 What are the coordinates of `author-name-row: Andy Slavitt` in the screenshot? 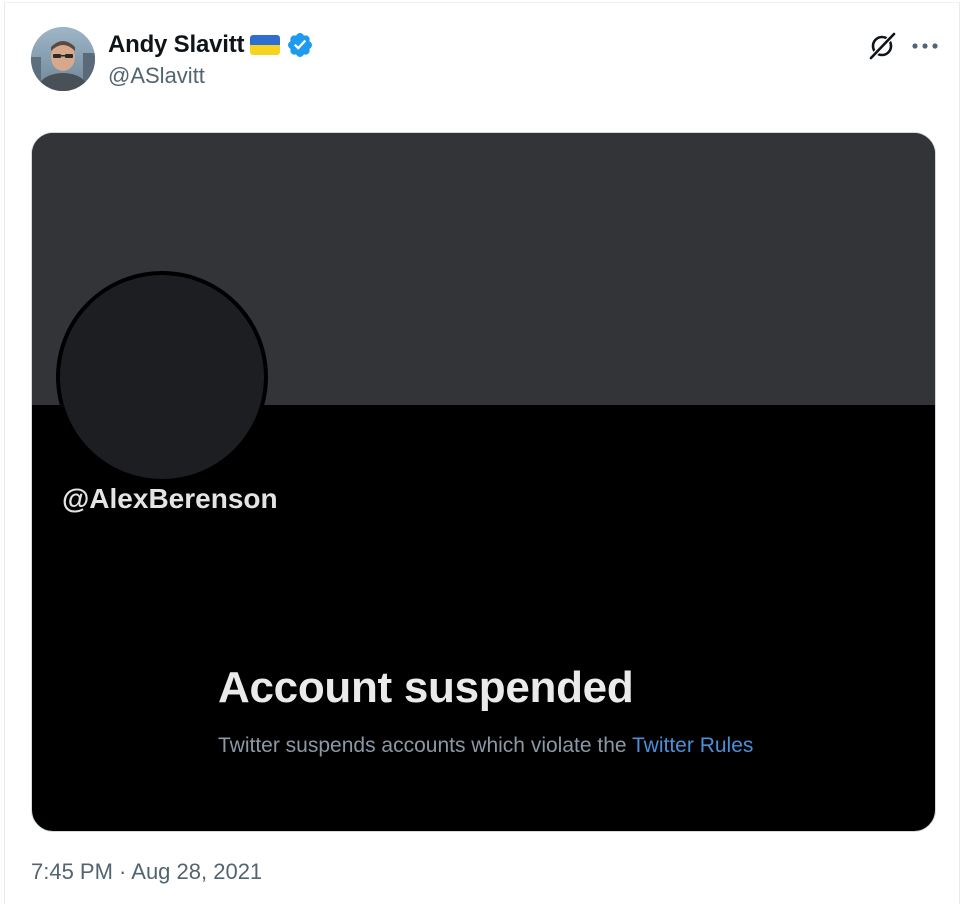 It's located at (211, 45).